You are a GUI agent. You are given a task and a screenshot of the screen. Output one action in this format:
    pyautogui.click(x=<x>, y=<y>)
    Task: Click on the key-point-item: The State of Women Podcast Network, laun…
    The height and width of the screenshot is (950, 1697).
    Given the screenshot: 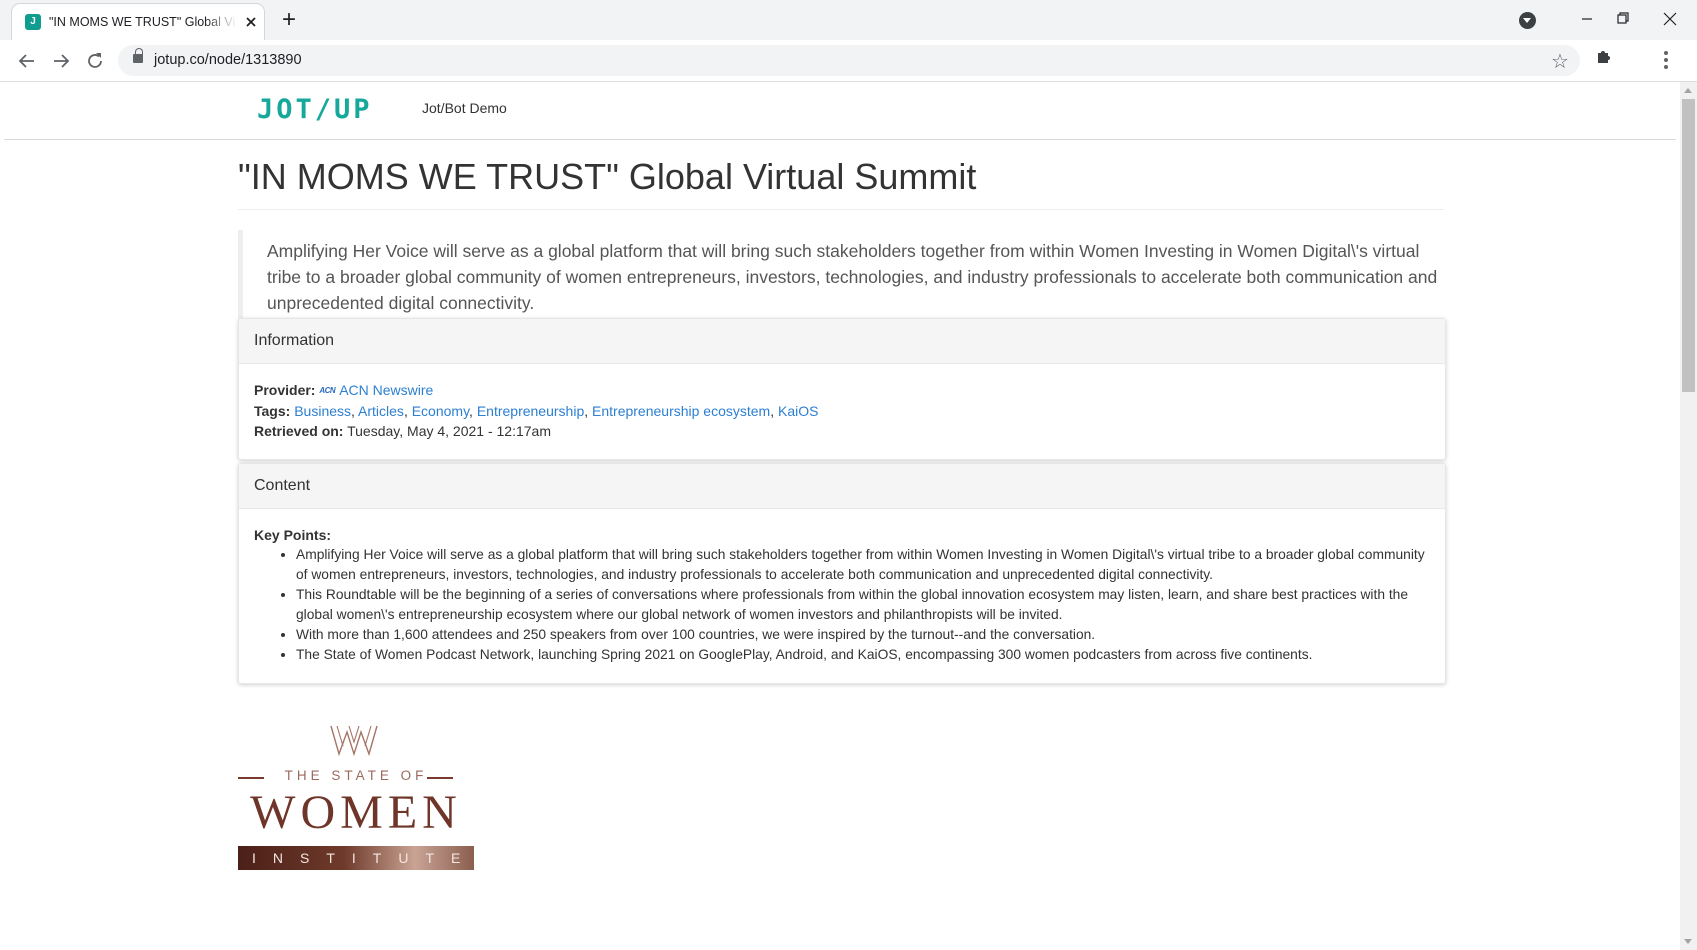 What is the action you would take?
    pyautogui.click(x=863, y=655)
    